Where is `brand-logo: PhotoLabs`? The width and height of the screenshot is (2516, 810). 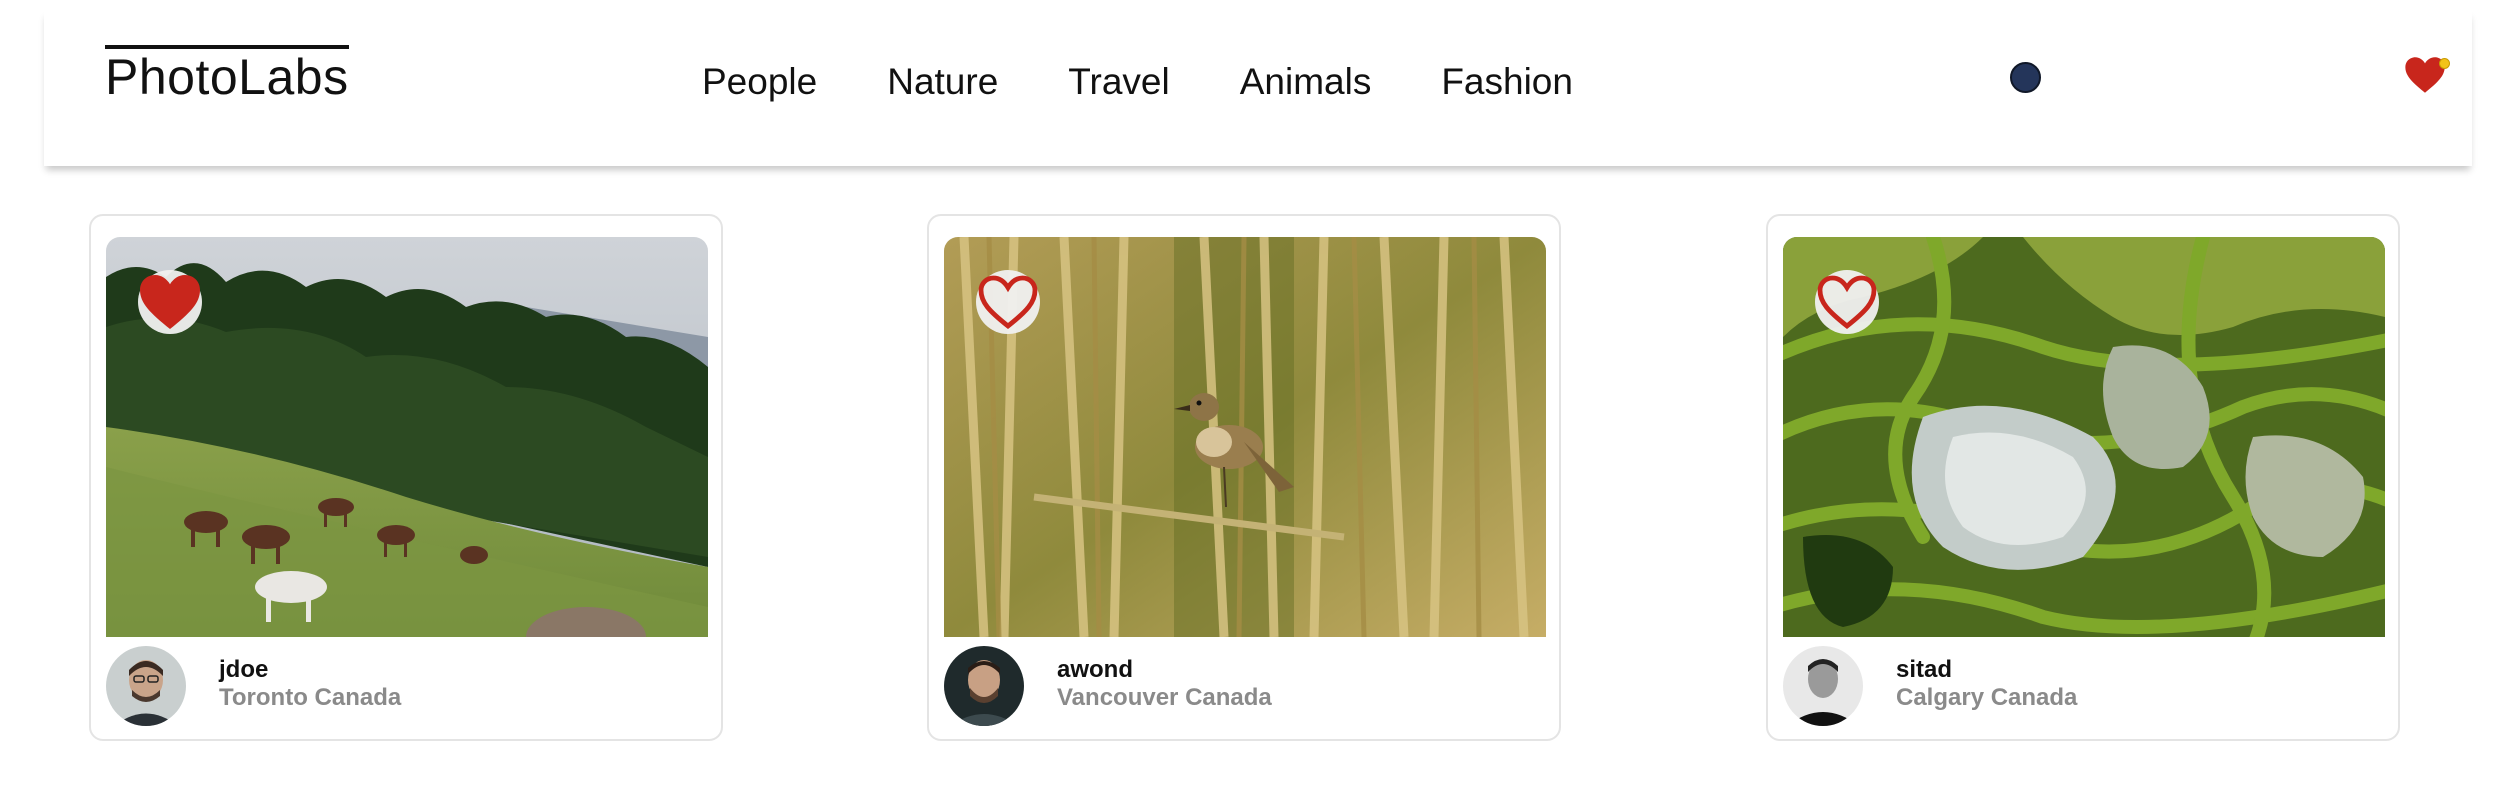 brand-logo: PhotoLabs is located at coordinates (227, 74).